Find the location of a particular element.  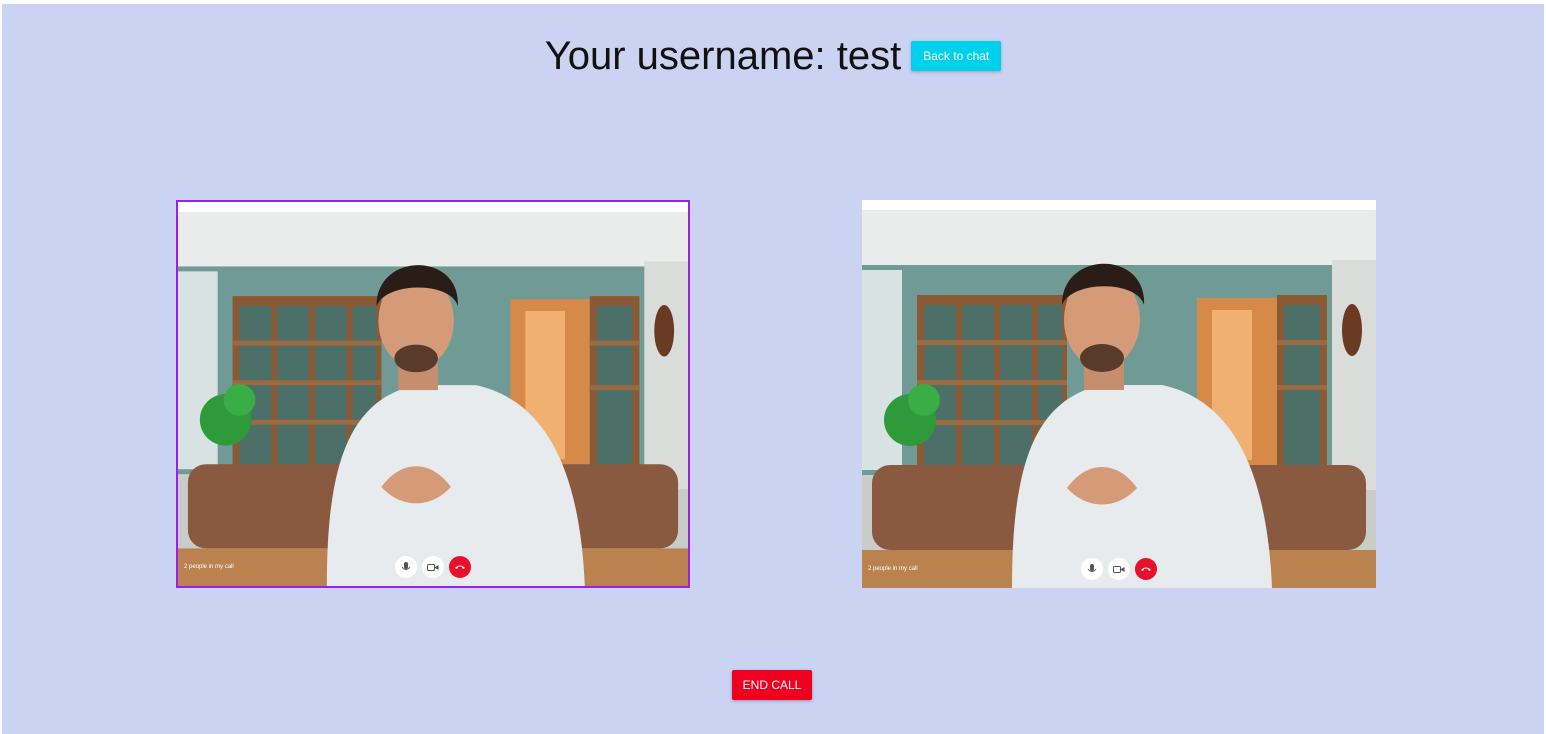

end-call-button: END CALL is located at coordinates (772, 685).